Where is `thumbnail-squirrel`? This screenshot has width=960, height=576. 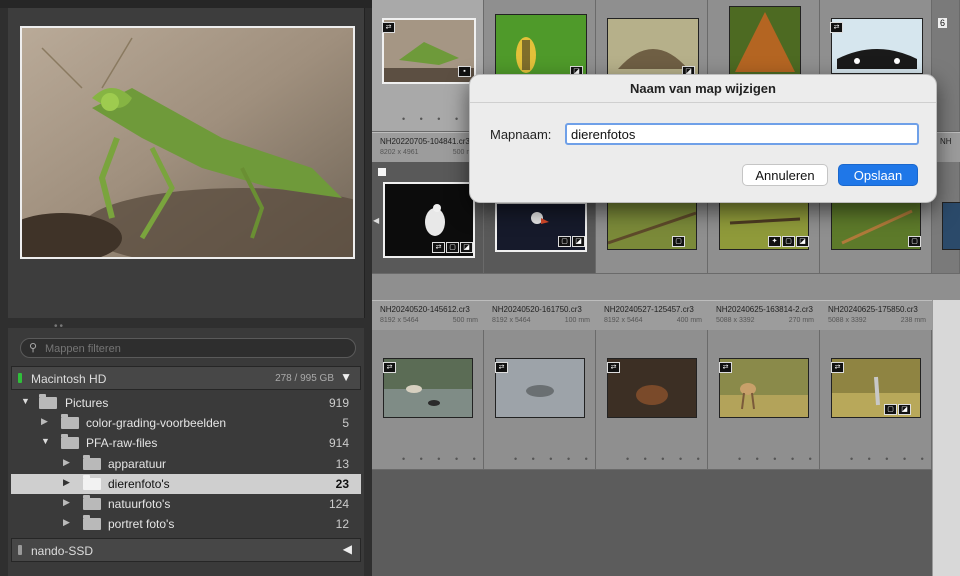 thumbnail-squirrel is located at coordinates (652, 388).